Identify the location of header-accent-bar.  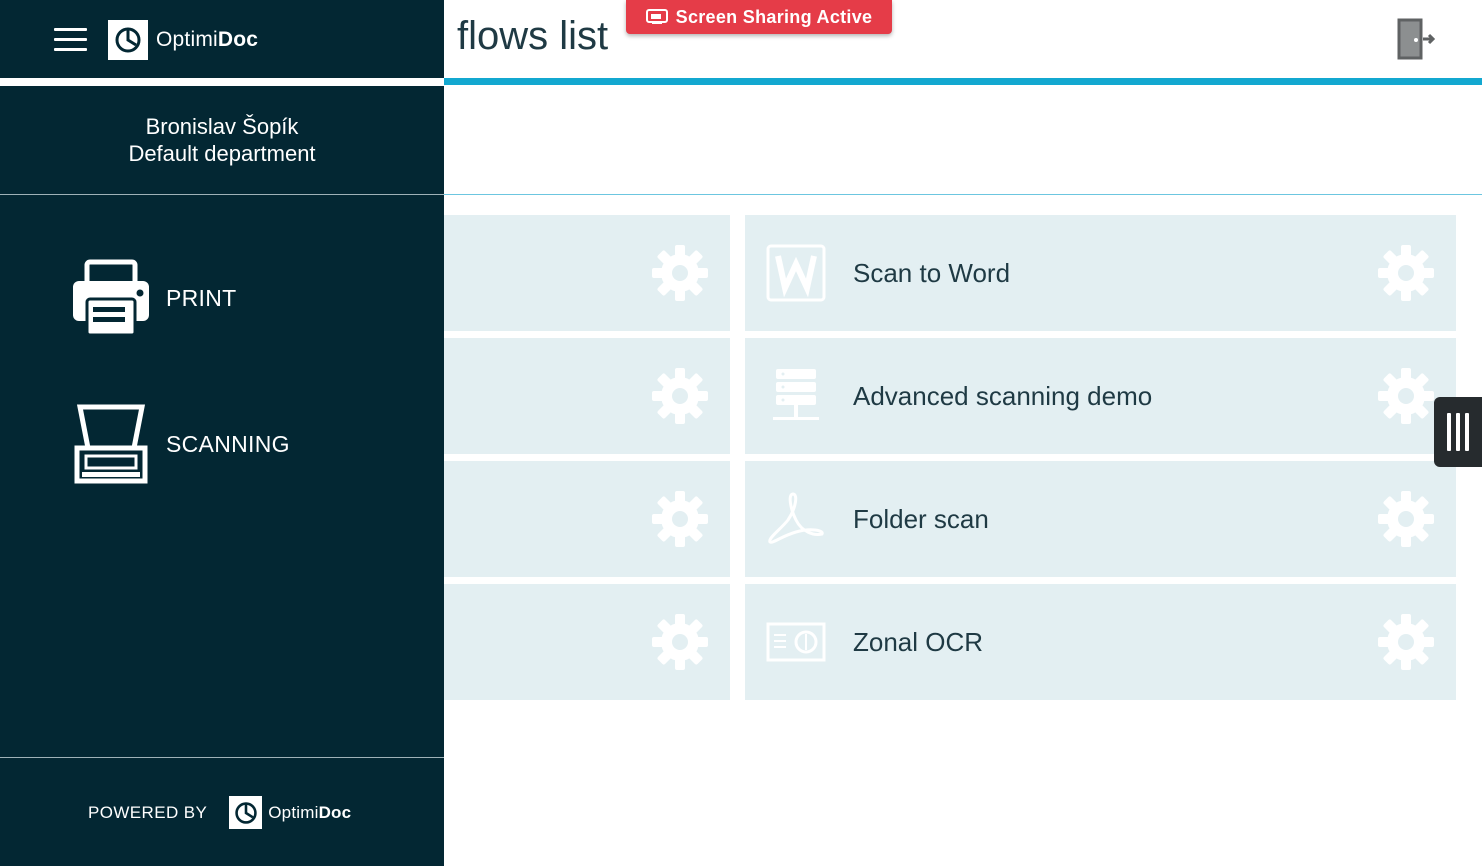
(963, 81).